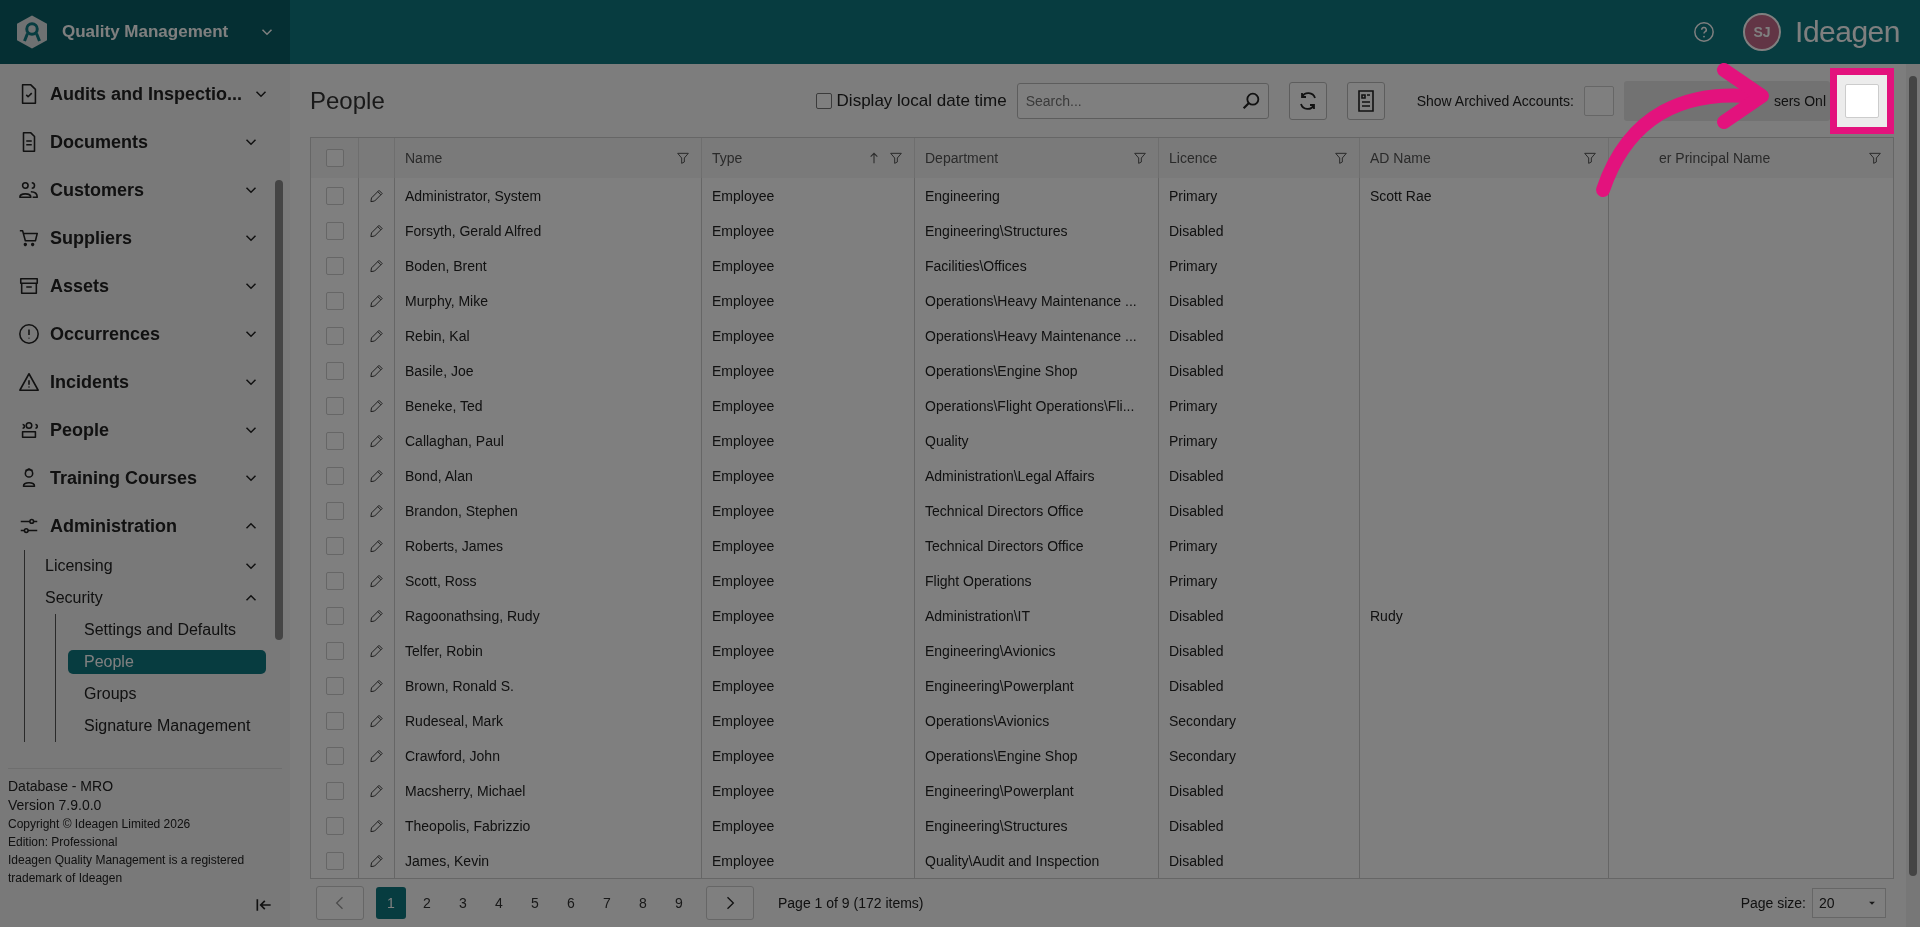 This screenshot has height=927, width=1920. Describe the element at coordinates (1004, 510) in the screenshot. I see `table-cell: Technical Directors Office` at that location.